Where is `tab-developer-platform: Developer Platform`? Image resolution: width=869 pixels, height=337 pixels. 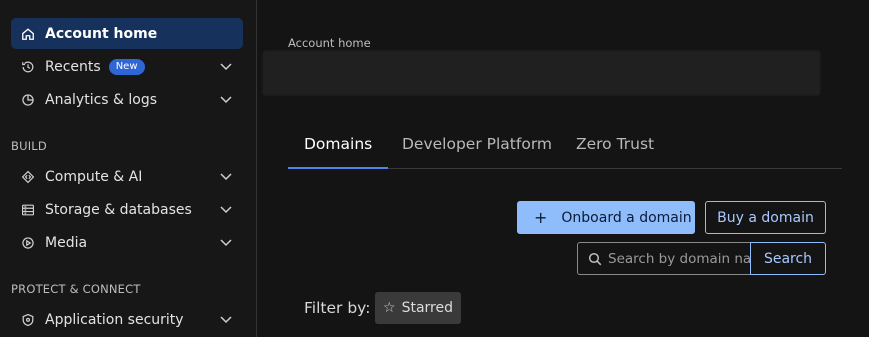 tab-developer-platform: Developer Platform is located at coordinates (477, 144).